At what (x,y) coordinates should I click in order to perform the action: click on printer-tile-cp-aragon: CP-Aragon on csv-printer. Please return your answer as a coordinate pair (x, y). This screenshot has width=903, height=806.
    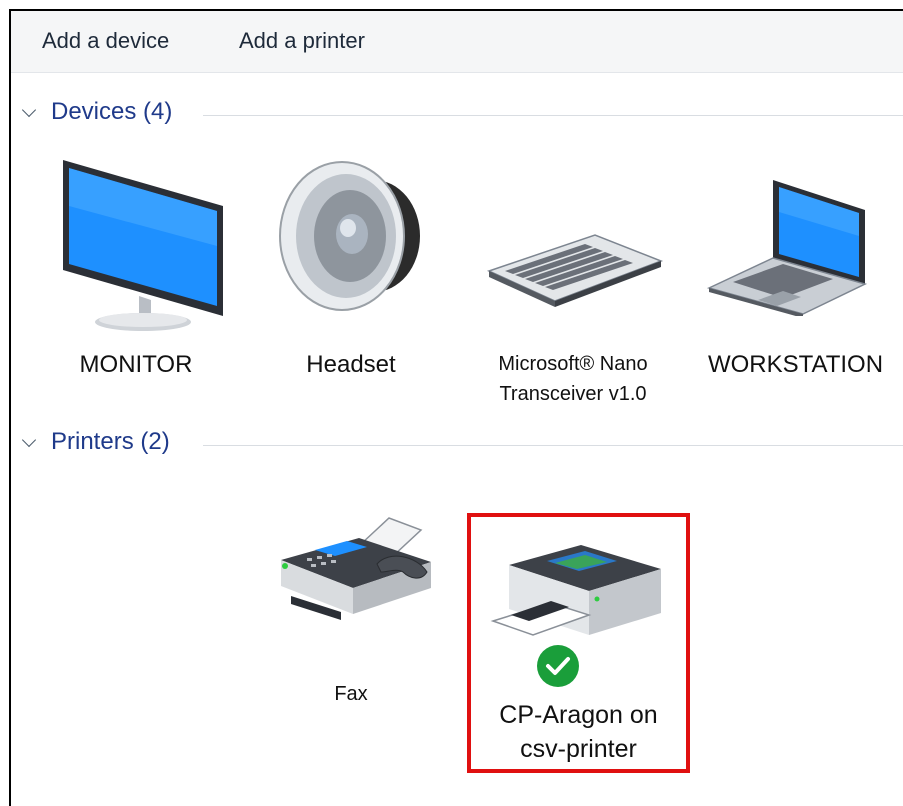
    Looking at the image, I should click on (578, 642).